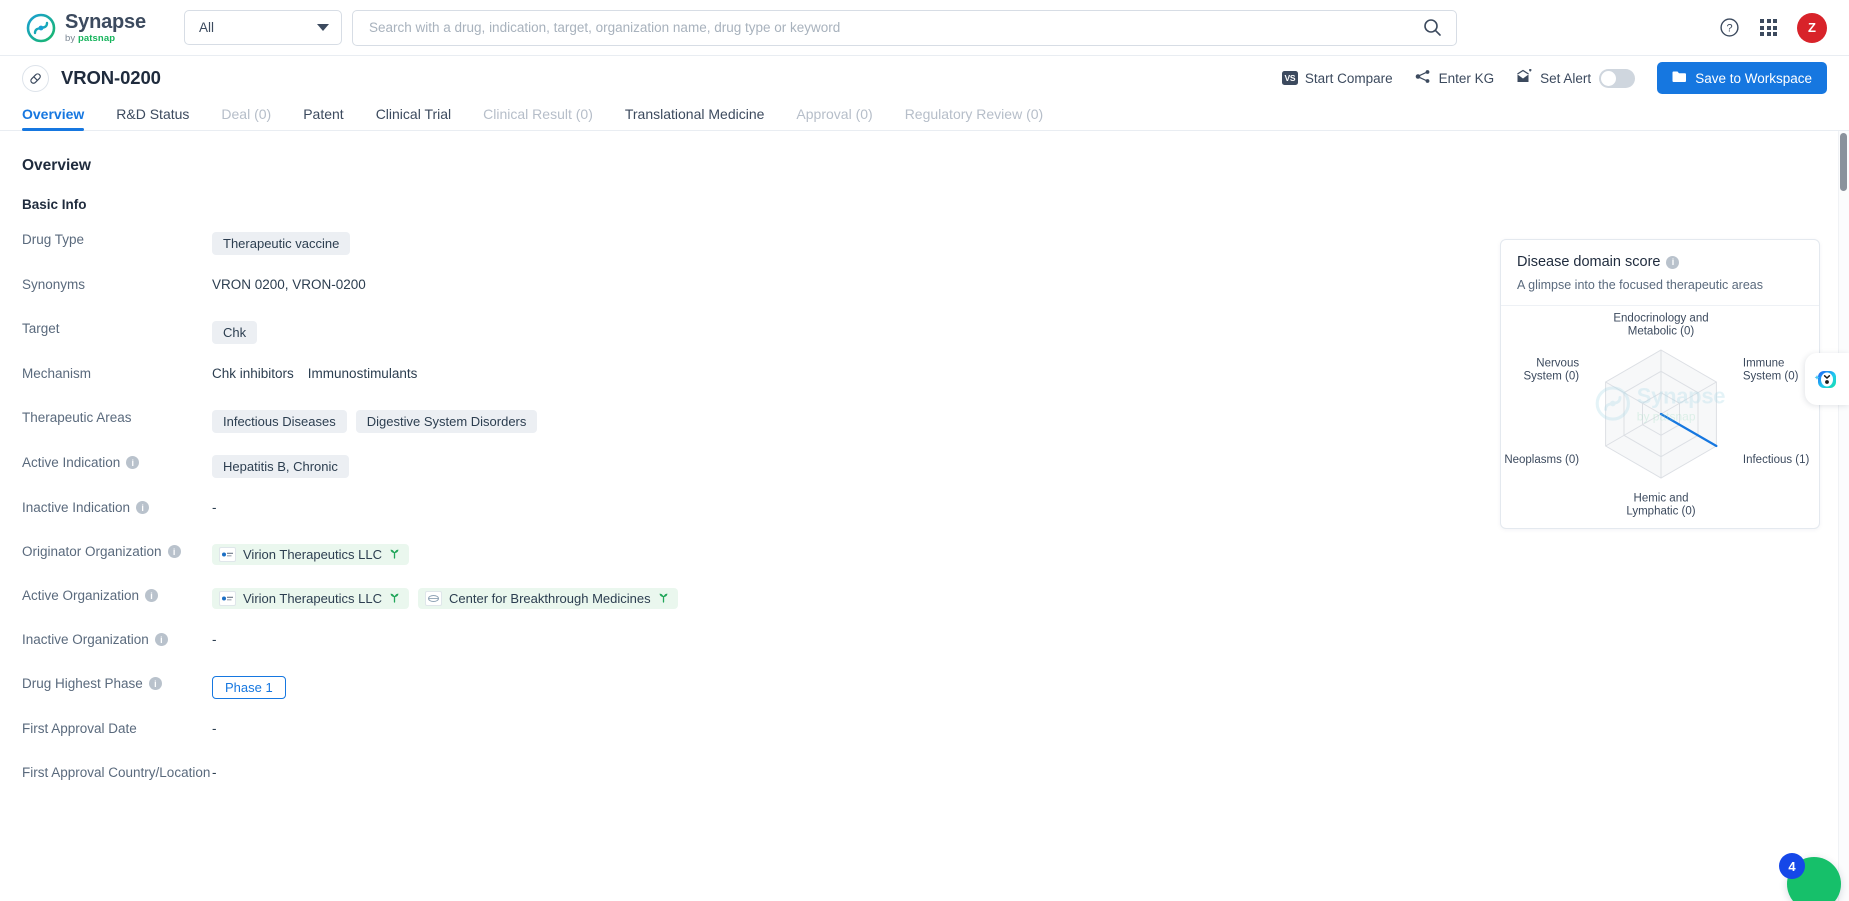  Describe the element at coordinates (834, 114) in the screenshot. I see `tab-approval: Approval (0)` at that location.